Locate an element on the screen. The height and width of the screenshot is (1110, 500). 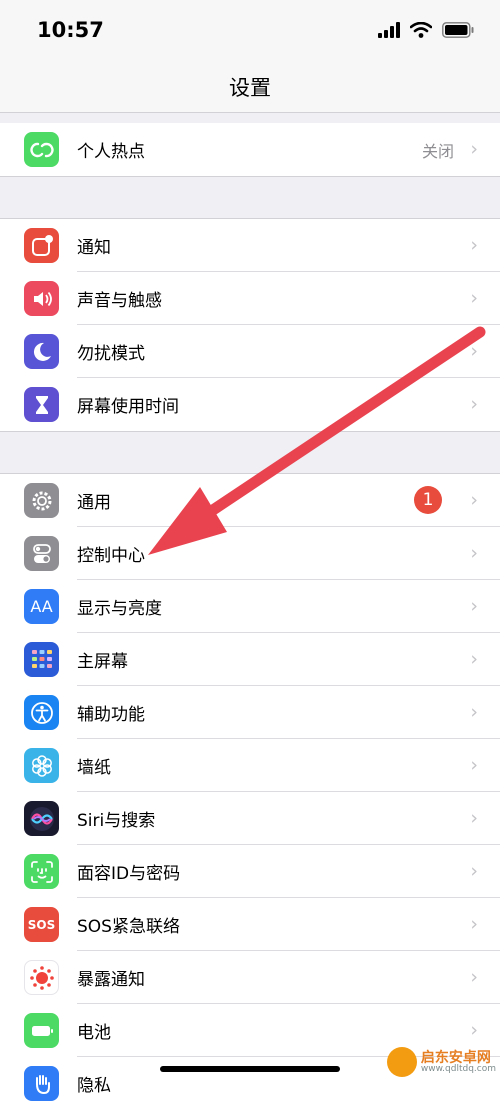
watermark-logo-icon is located at coordinates (401, 1062).